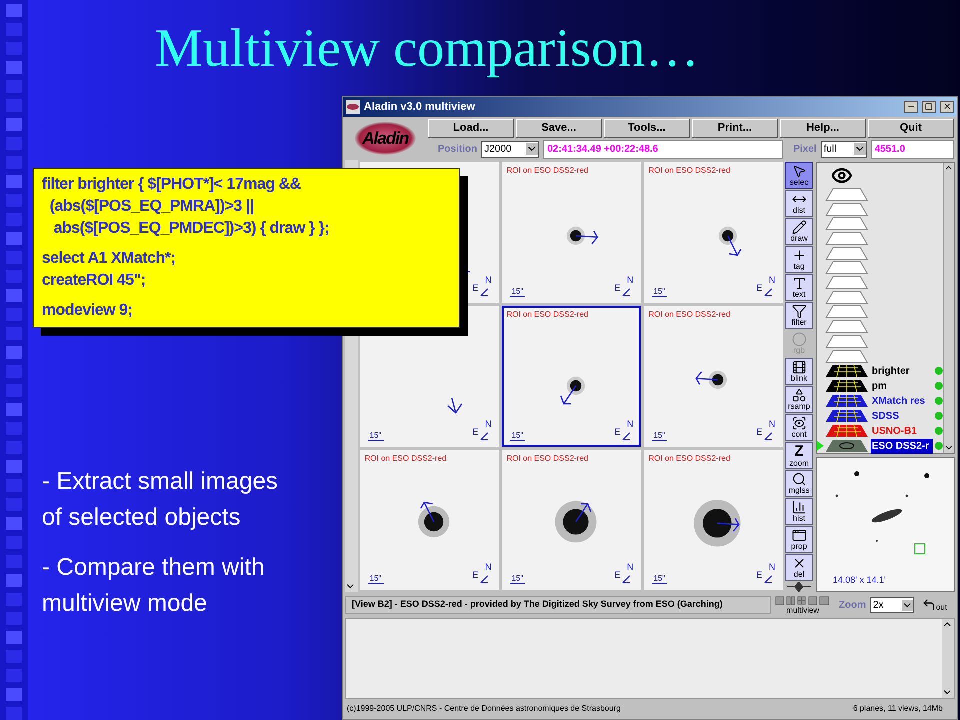  I want to click on pointer-icon, so click(799, 172).